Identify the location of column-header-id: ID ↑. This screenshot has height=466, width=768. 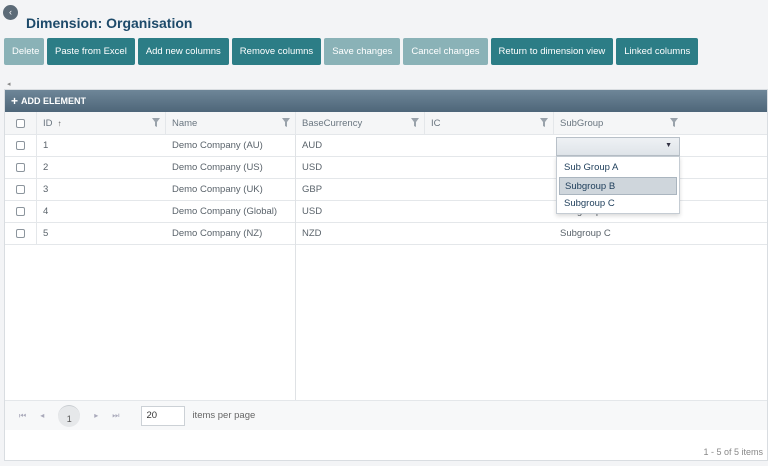
(101, 123).